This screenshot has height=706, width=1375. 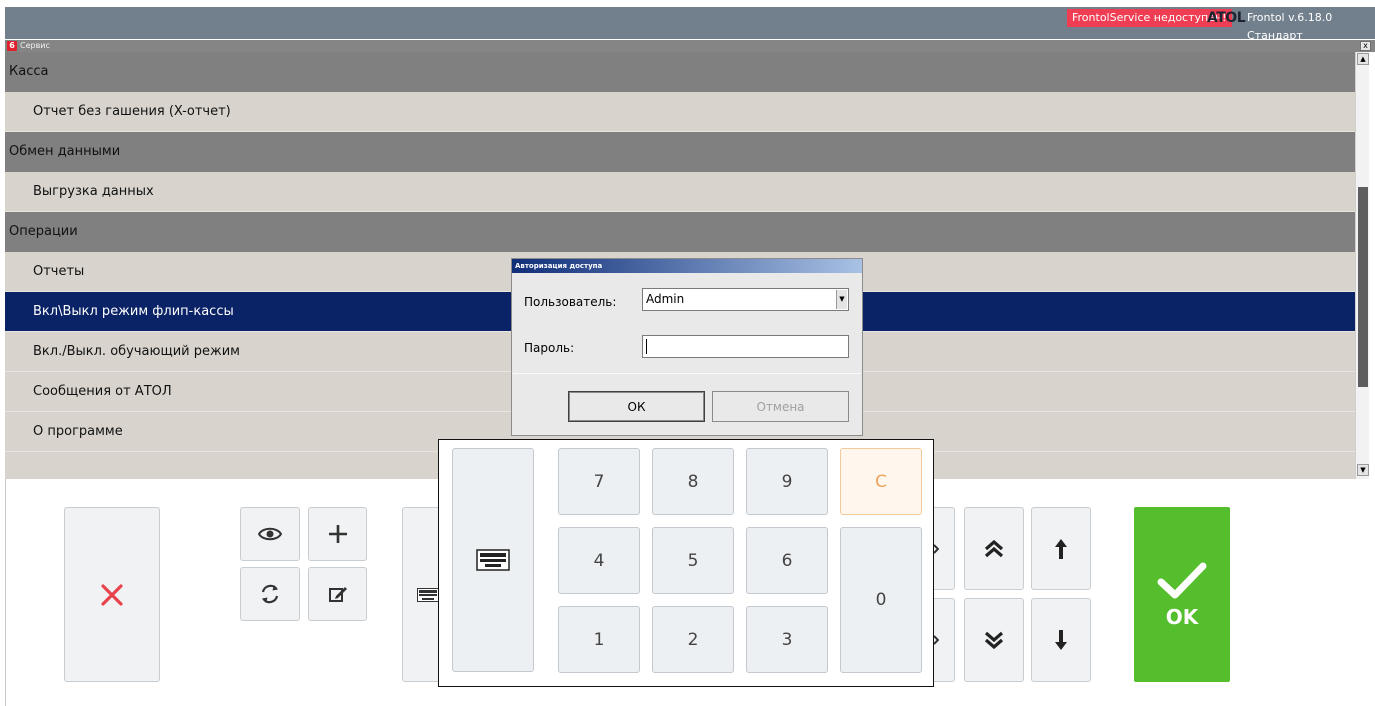 I want to click on numeric-keypad: 7 8 9 C 4 5 6 0 1 2 3, so click(x=686, y=563).